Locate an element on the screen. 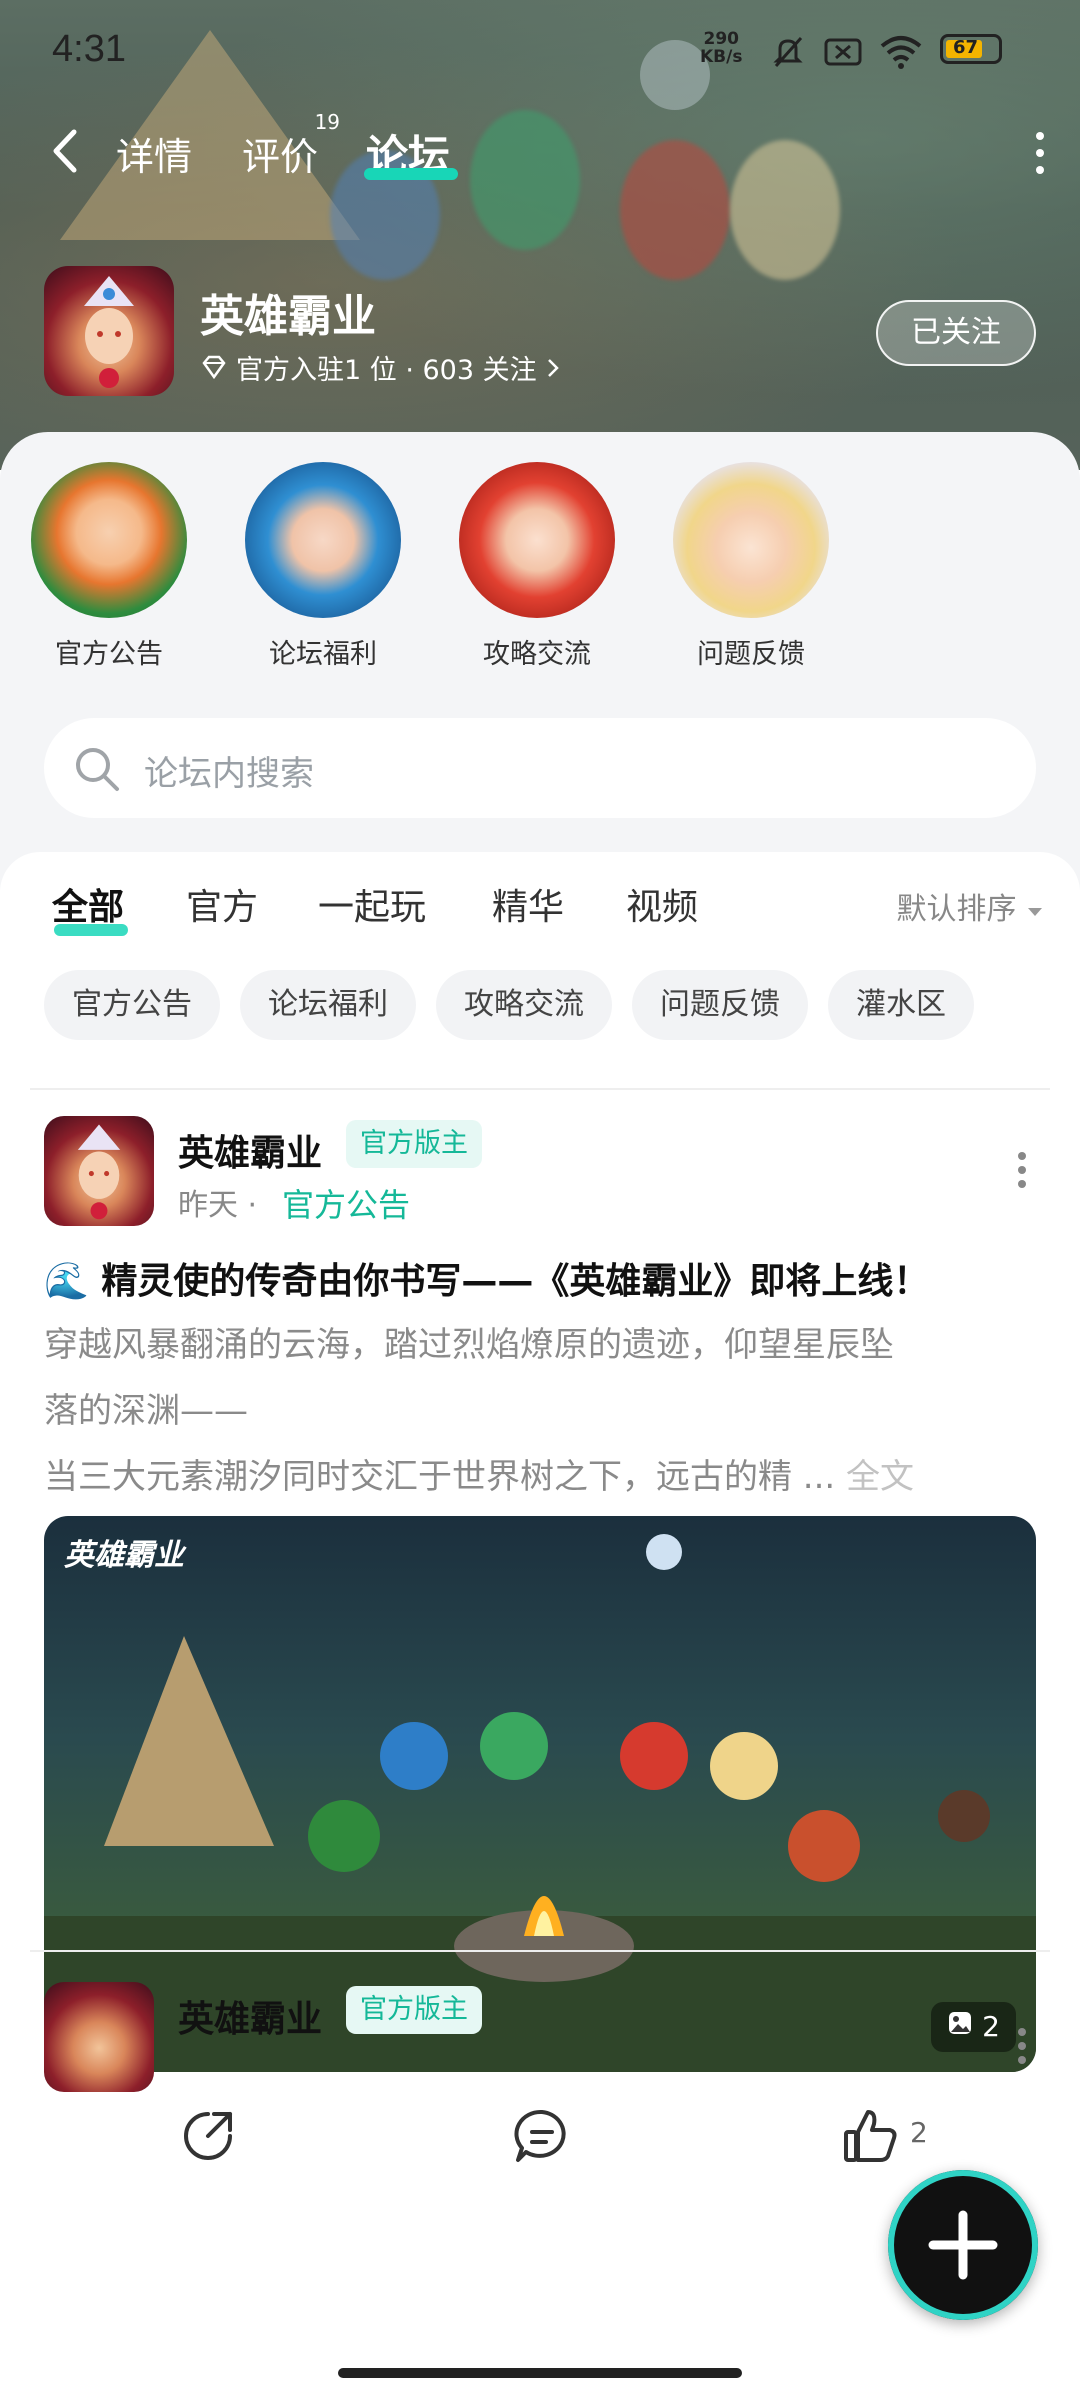 The image size is (1080, 2400). post-body-line: 穿越风暴翻涌的云海，踏过烈焰燎原的遗迹，仰望星辰坠 is located at coordinates (469, 1345).